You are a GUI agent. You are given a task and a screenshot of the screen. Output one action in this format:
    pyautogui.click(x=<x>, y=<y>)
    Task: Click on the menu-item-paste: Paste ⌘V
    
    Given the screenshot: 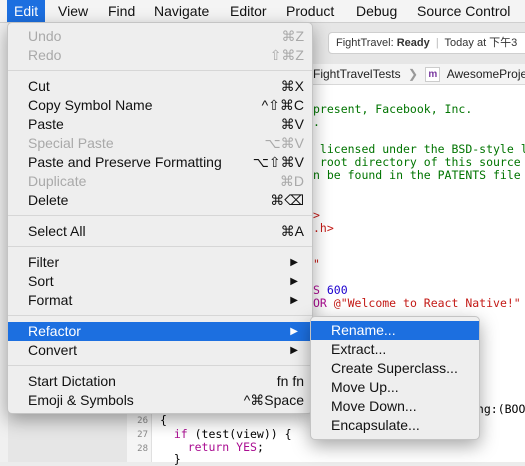 What is the action you would take?
    pyautogui.click(x=160, y=124)
    